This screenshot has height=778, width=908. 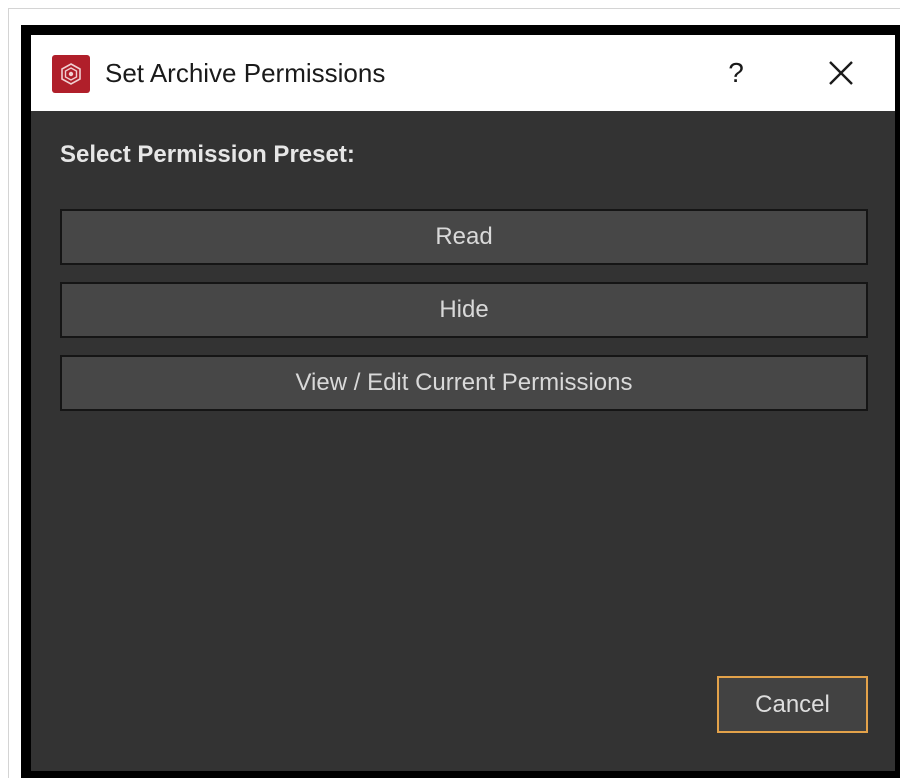 I want to click on title-bar: Set Archive Permissions ?, so click(x=463, y=73).